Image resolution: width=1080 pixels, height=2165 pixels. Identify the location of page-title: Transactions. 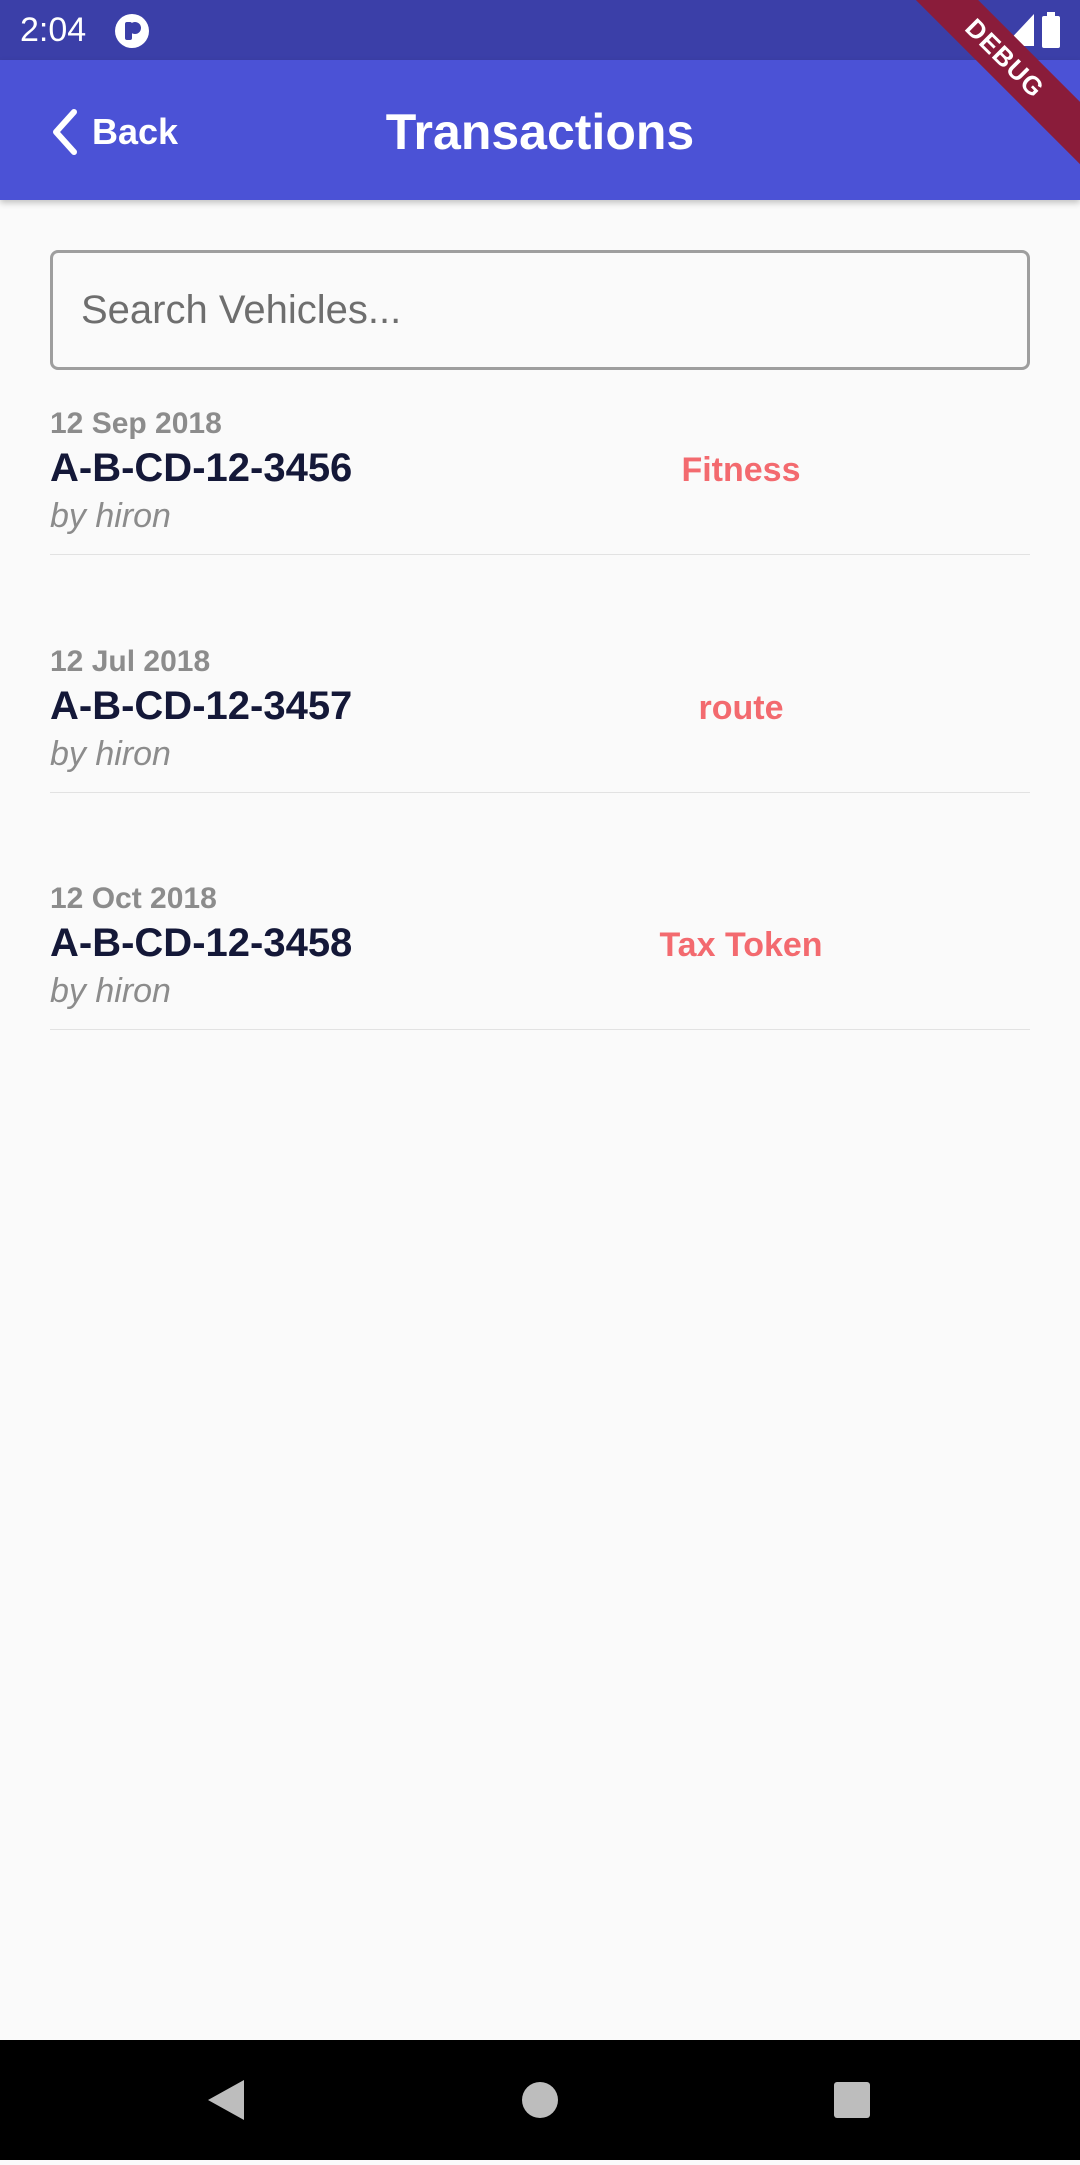
(540, 132).